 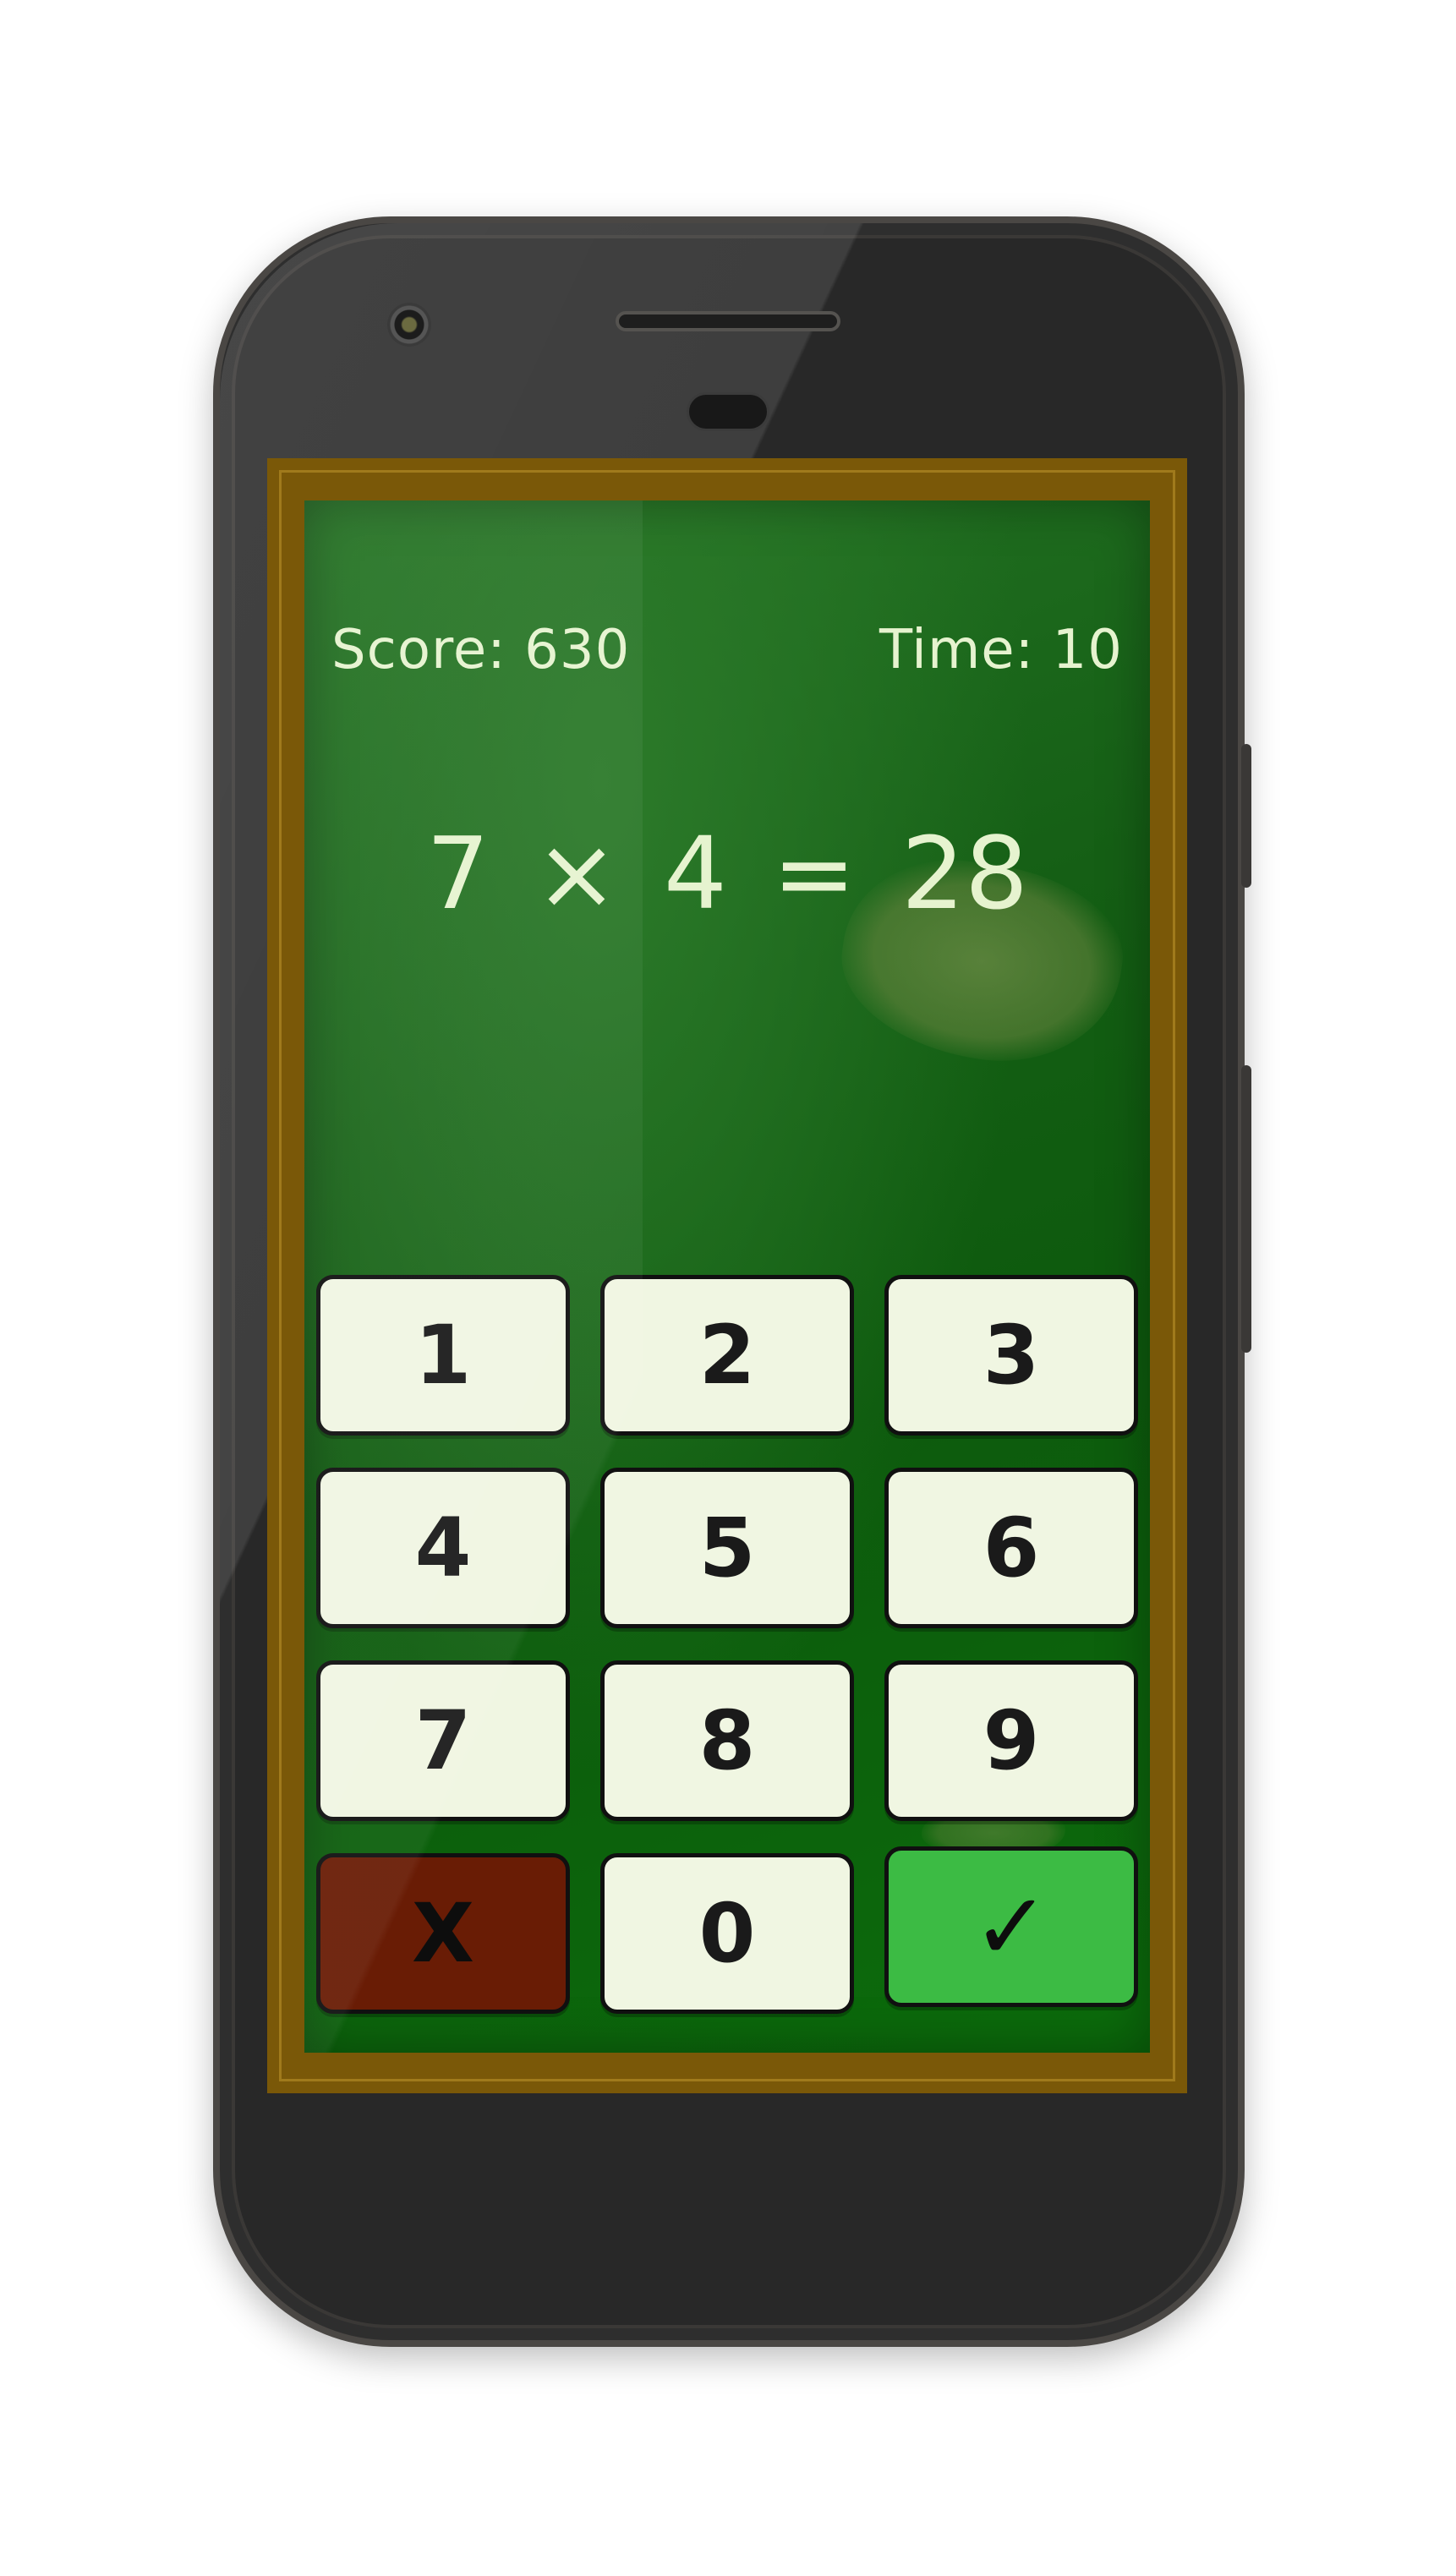 I want to click on equation: 7 × 4 = 28, so click(x=727, y=873).